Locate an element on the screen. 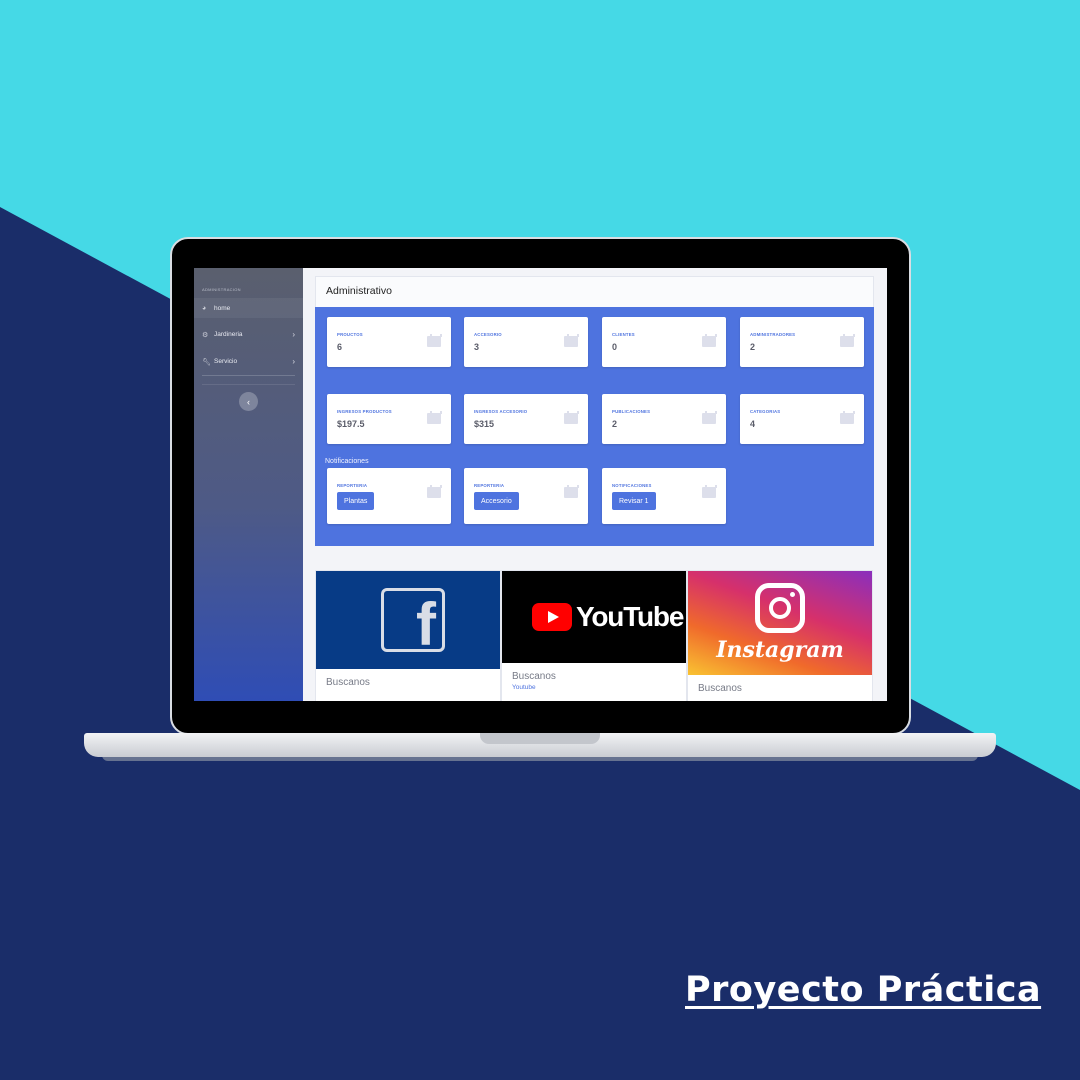  youtube-banner: YouTube is located at coordinates (594, 617).